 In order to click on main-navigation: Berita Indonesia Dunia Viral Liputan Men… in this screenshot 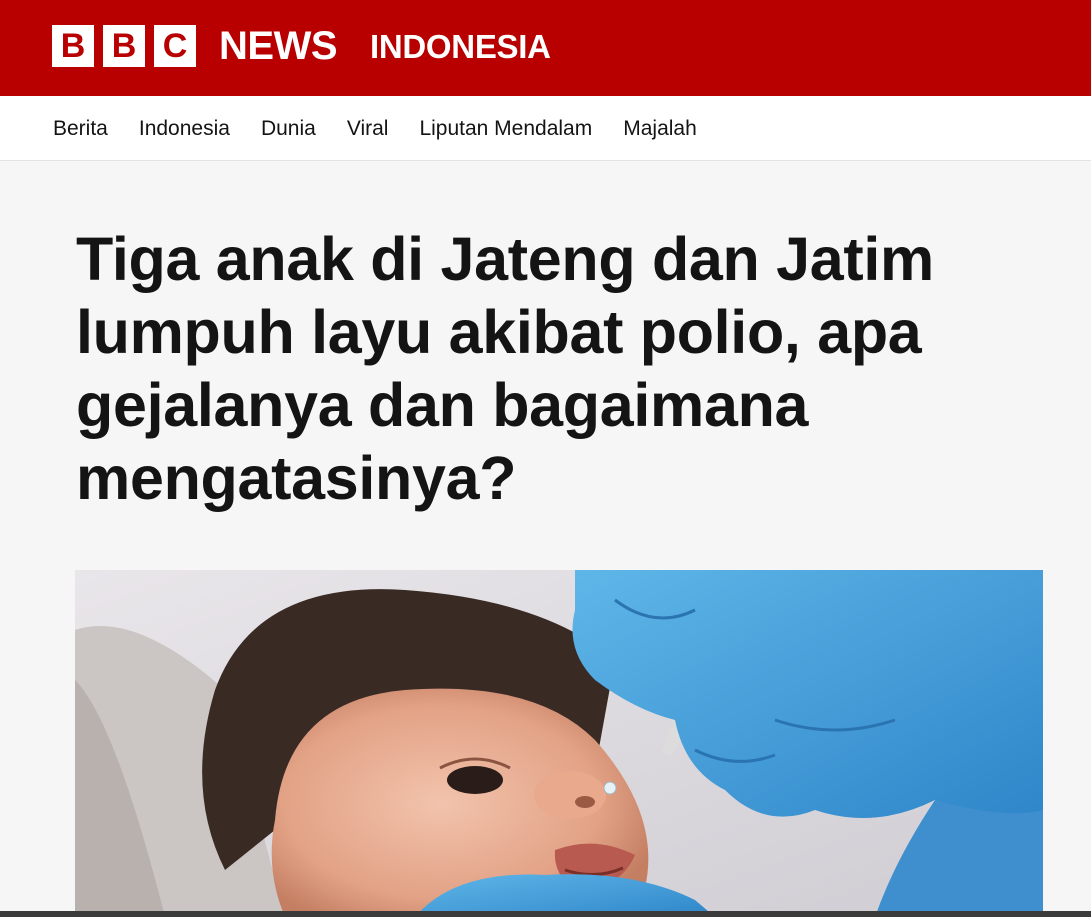, I will do `click(545, 128)`.